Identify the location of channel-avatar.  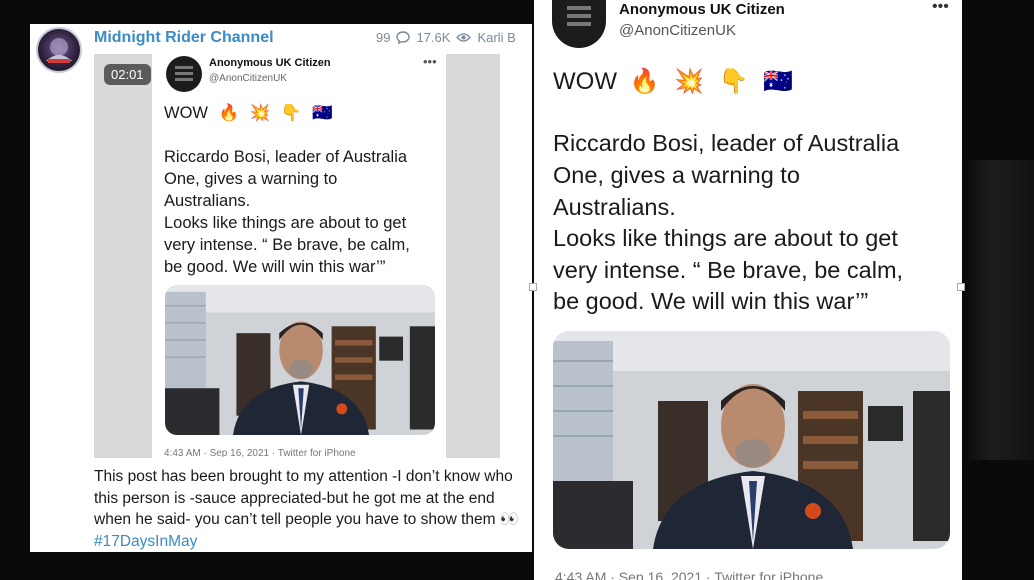
(59, 50).